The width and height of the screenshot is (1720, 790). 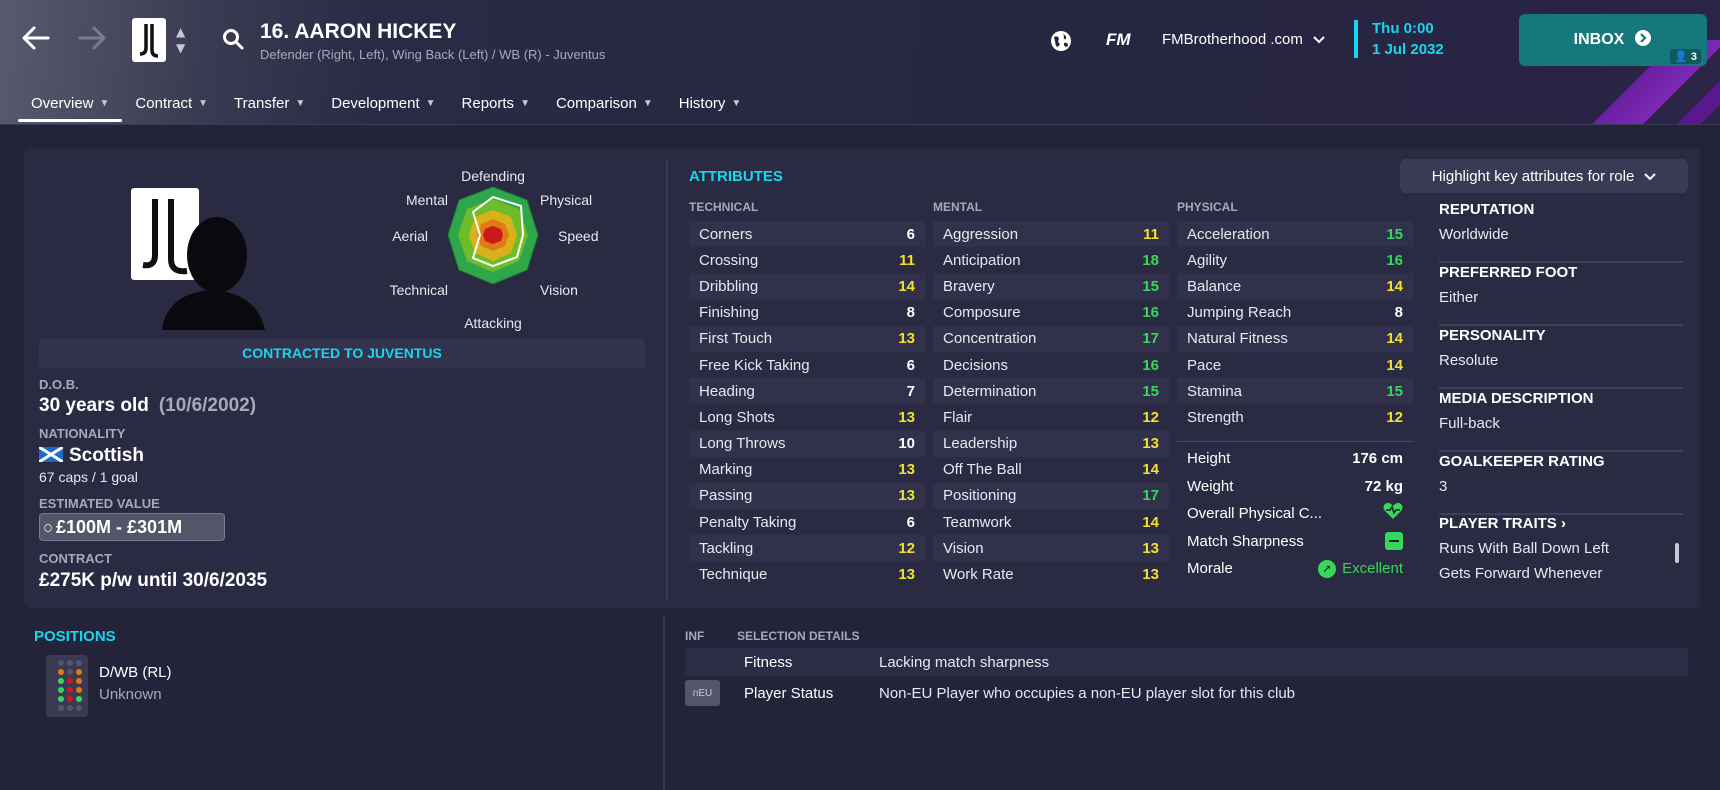 What do you see at coordinates (1295, 417) in the screenshot?
I see `attribute-row-strength: Strength 12` at bounding box center [1295, 417].